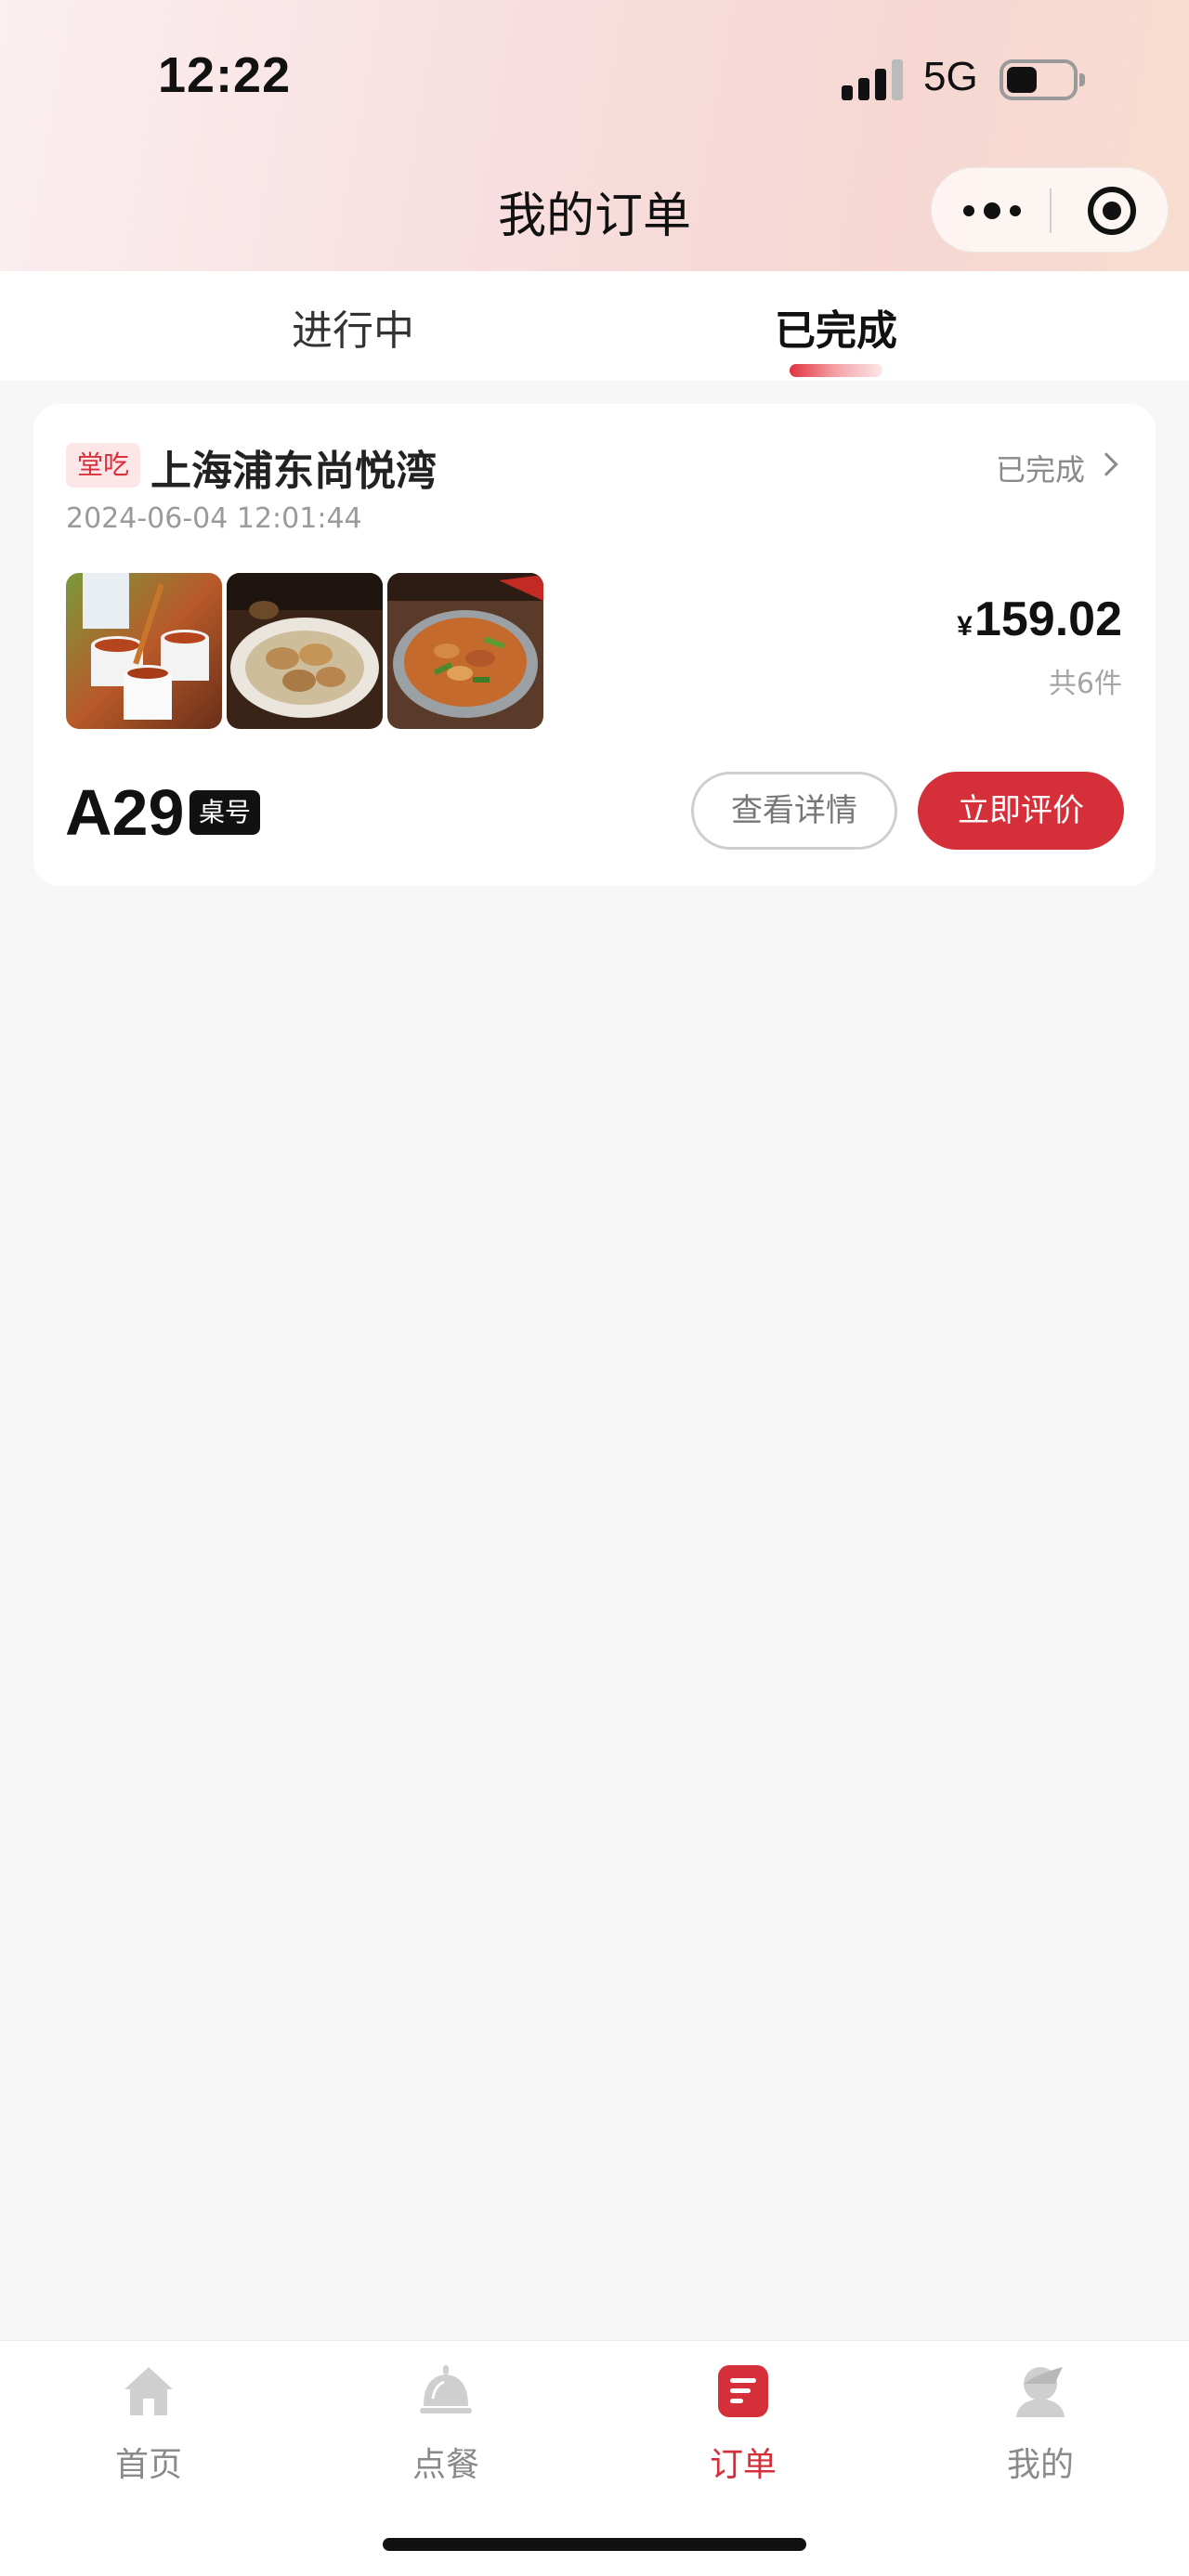 Image resolution: width=1189 pixels, height=2576 pixels. Describe the element at coordinates (148, 2465) in the screenshot. I see `tabbar-label: 首页` at that location.